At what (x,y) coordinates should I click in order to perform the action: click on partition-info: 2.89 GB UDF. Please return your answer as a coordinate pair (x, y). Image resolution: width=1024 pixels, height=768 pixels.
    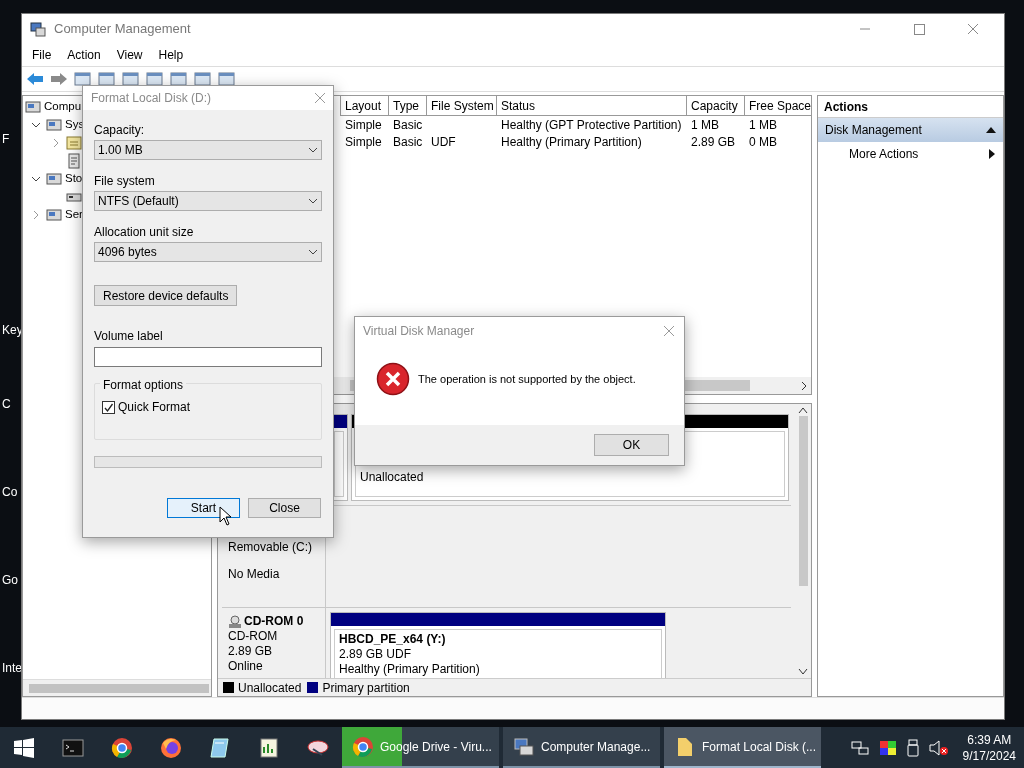
    Looking at the image, I should click on (376, 654).